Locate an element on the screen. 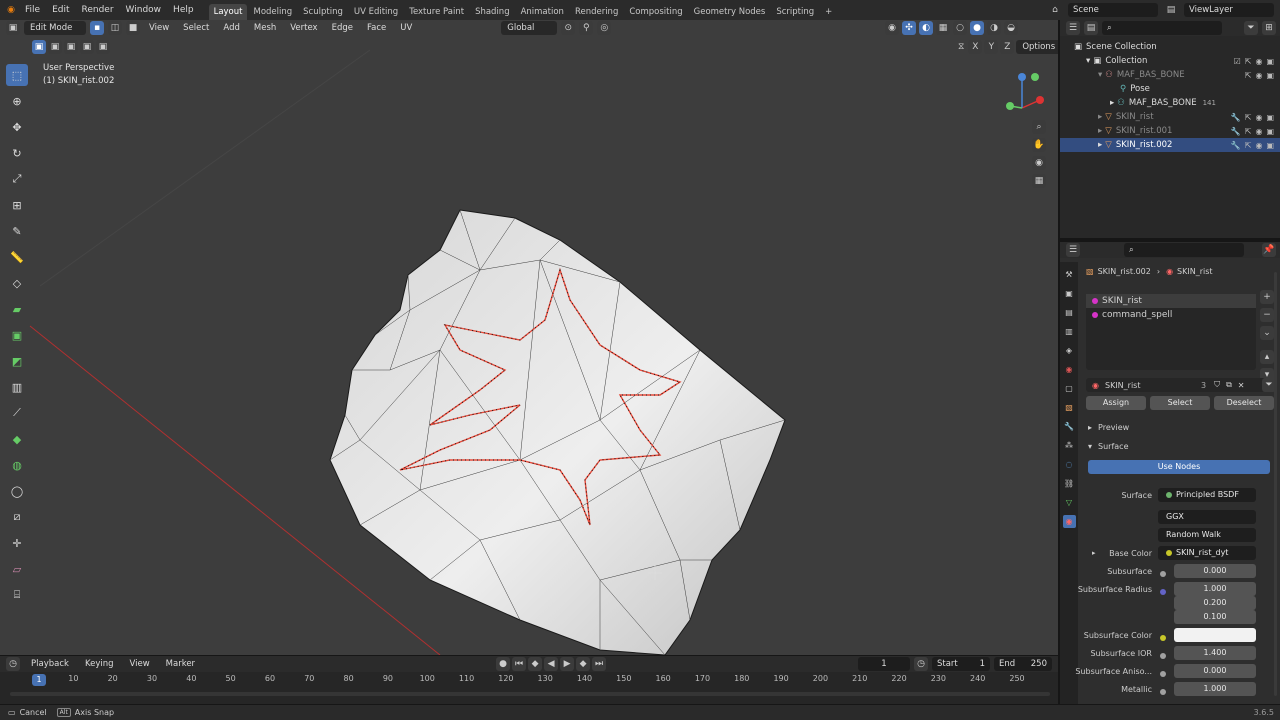  jump-keyframe-forward-icon: ◆ is located at coordinates (583, 664).